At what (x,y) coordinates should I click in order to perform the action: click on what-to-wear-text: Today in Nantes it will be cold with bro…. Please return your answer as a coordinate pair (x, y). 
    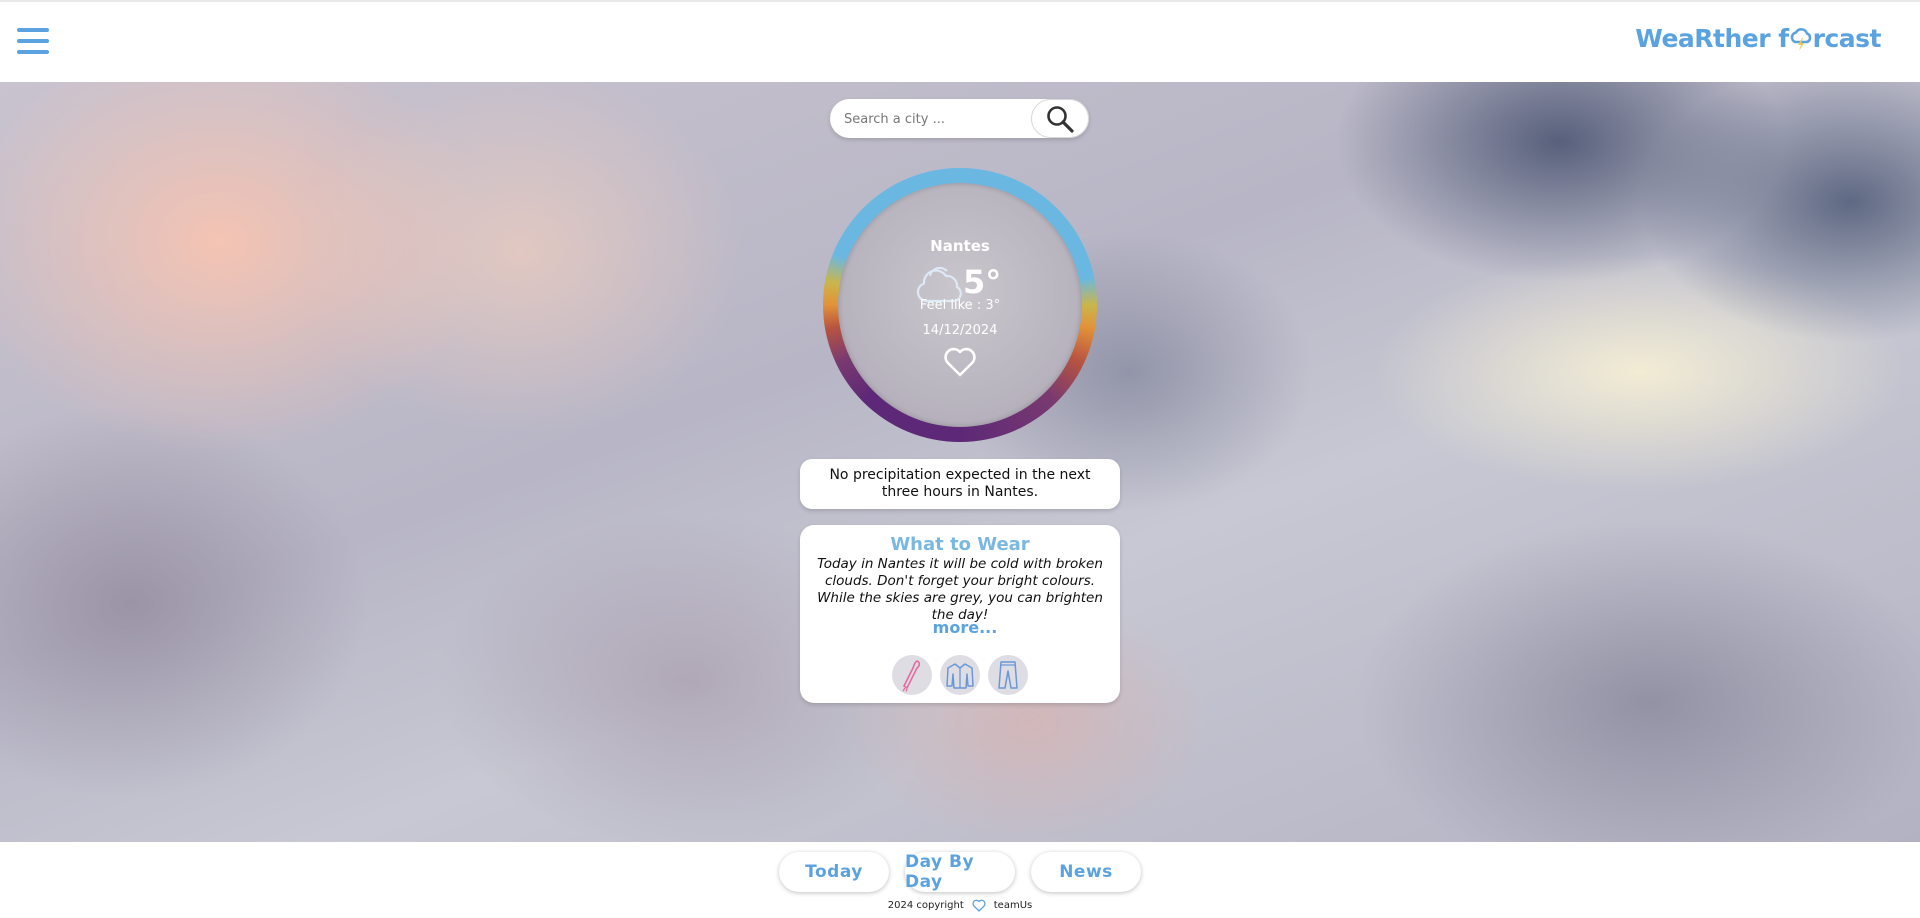
    Looking at the image, I should click on (960, 589).